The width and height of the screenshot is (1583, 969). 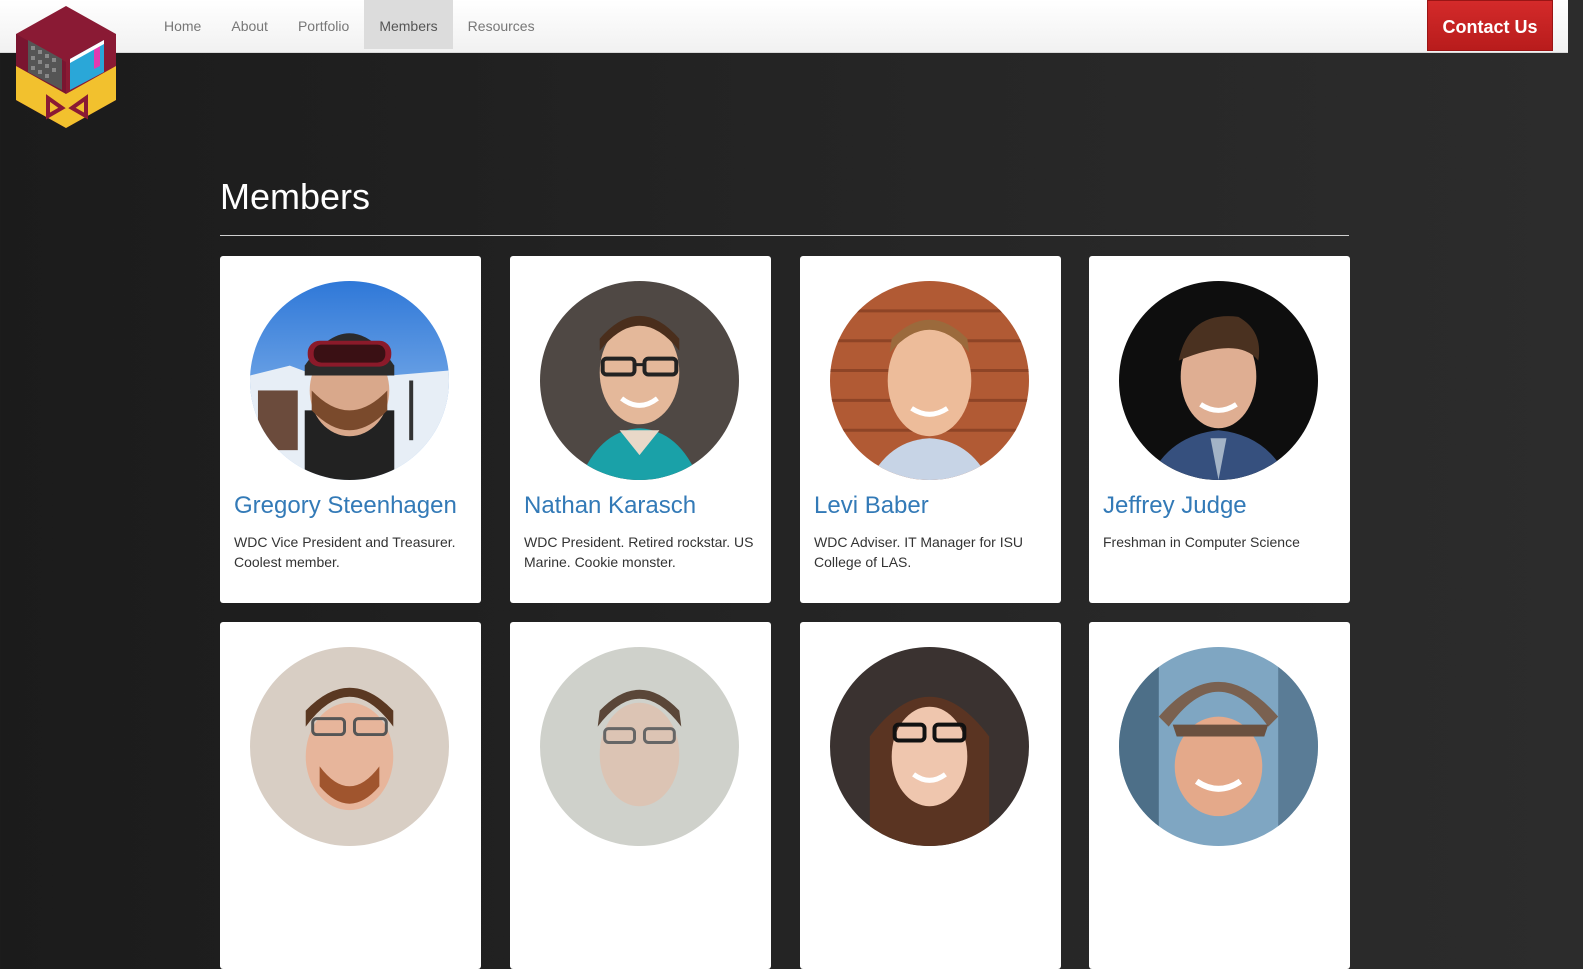 What do you see at coordinates (1175, 506) in the screenshot?
I see `member-name: Jeffrey Judge` at bounding box center [1175, 506].